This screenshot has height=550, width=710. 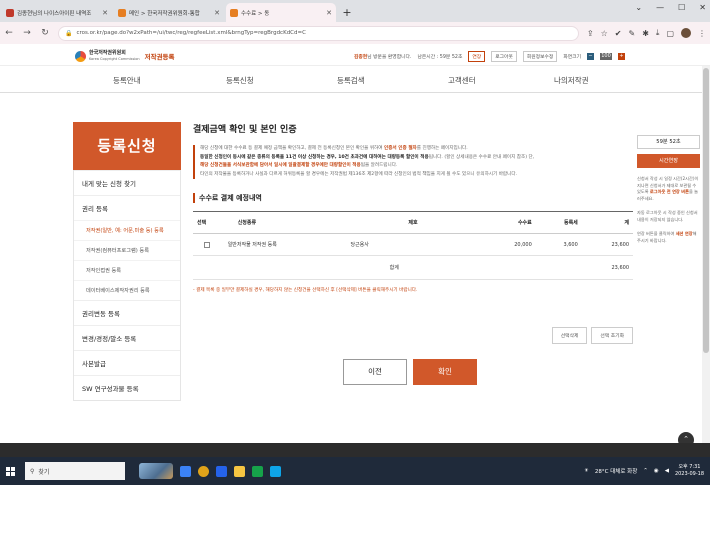 What do you see at coordinates (80, 56) in the screenshot?
I see `logo-mark-icon` at bounding box center [80, 56].